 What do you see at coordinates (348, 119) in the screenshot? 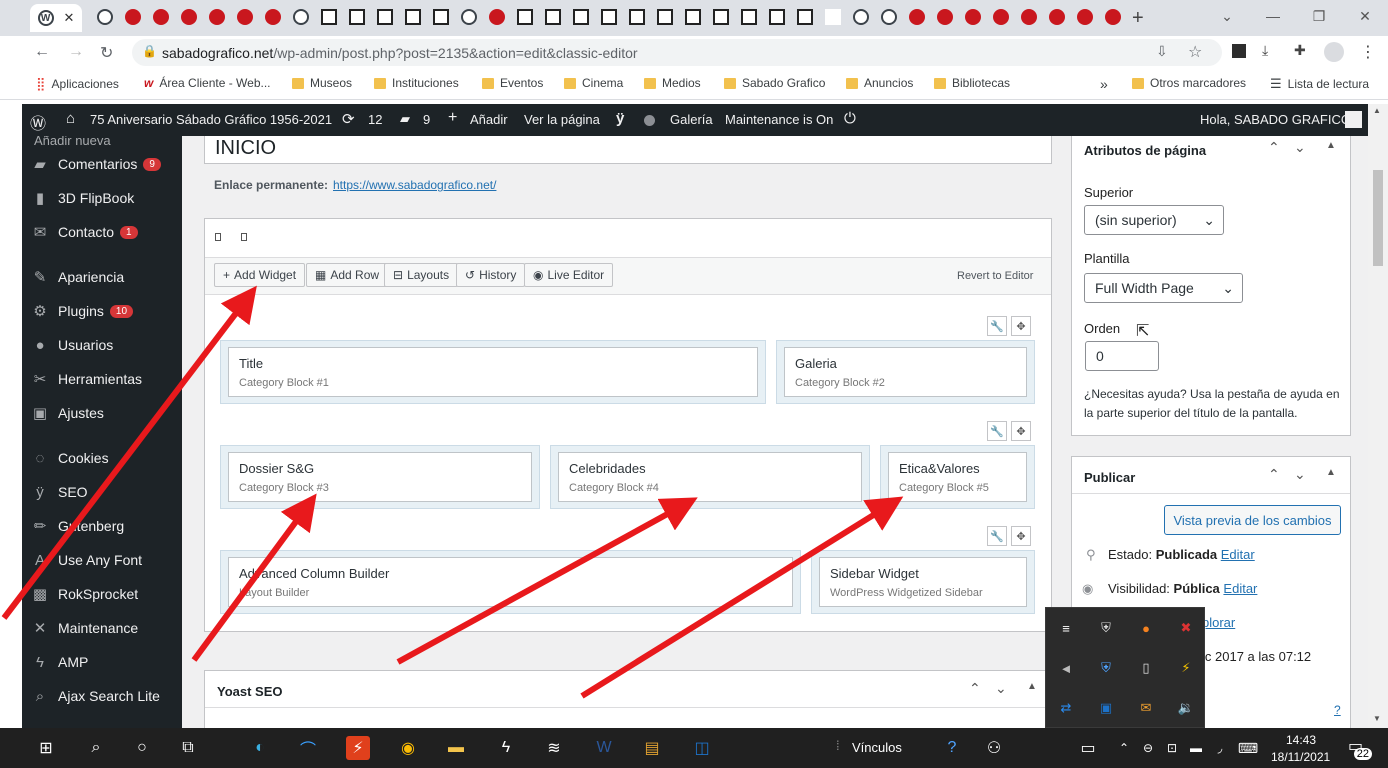
I see `updates-icon: ⟳` at bounding box center [348, 119].